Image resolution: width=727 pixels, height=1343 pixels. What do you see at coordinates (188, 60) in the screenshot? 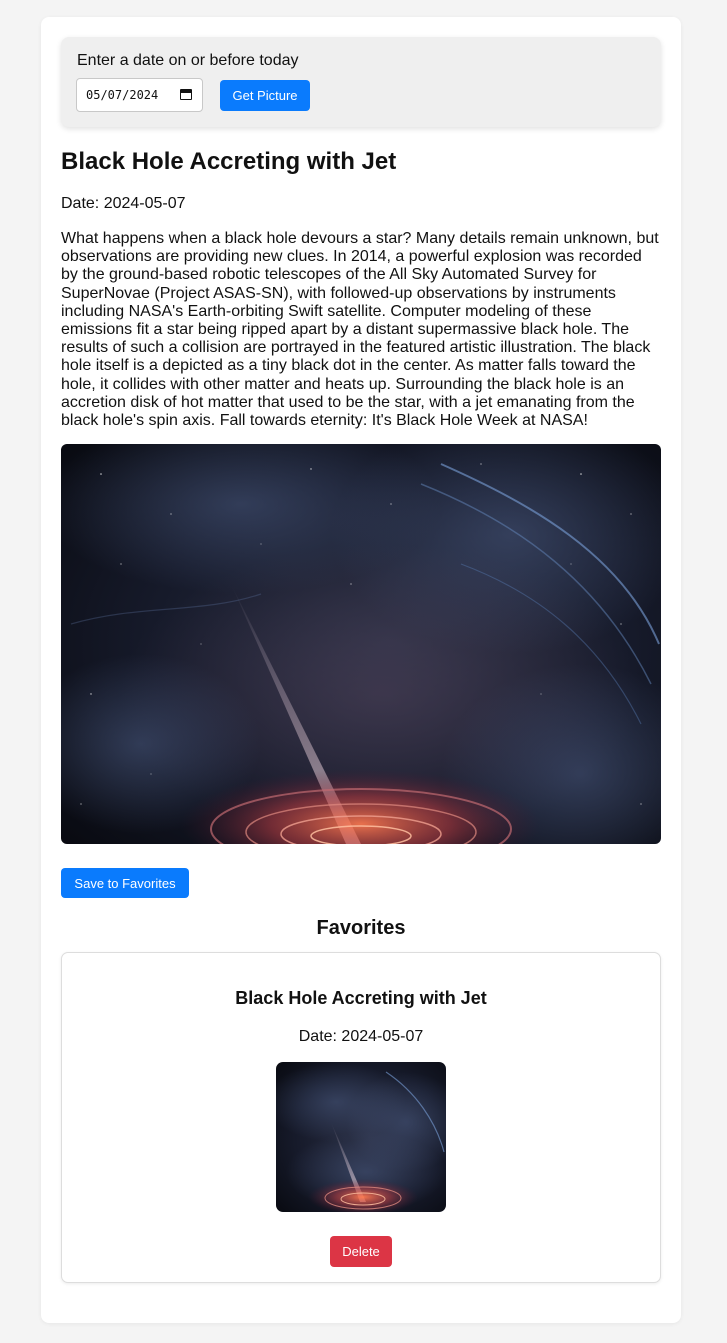
I see `date-picker-label: Enter a date on or before today` at bounding box center [188, 60].